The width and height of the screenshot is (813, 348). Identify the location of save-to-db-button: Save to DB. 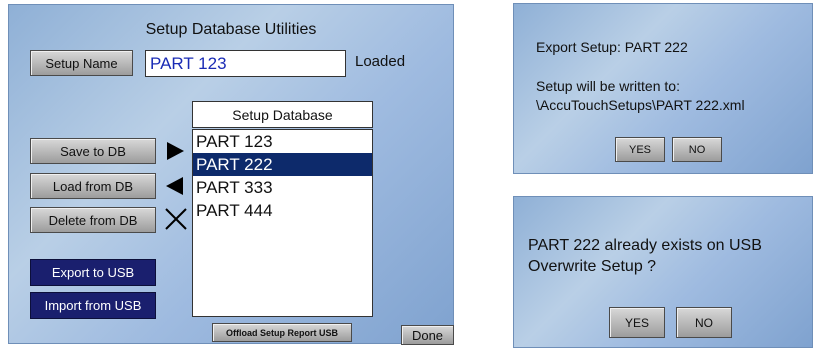
(93, 151).